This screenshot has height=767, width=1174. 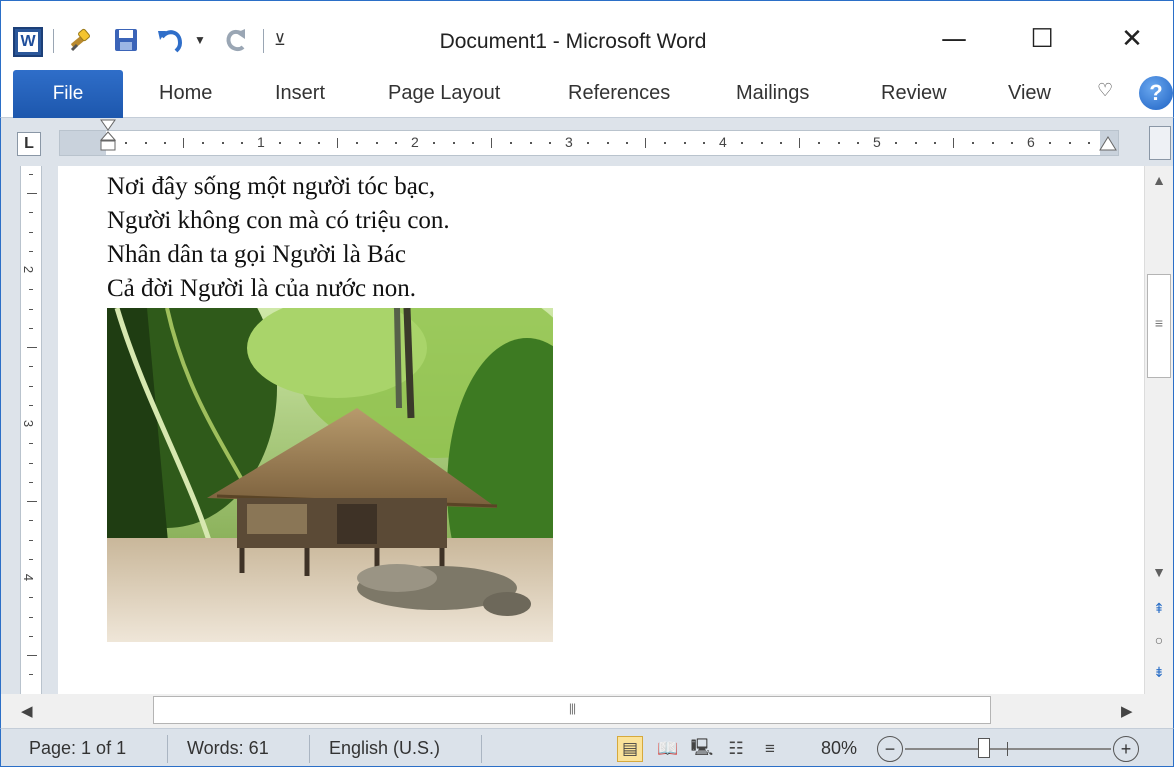 I want to click on zoom-out-button: −, so click(x=890, y=749).